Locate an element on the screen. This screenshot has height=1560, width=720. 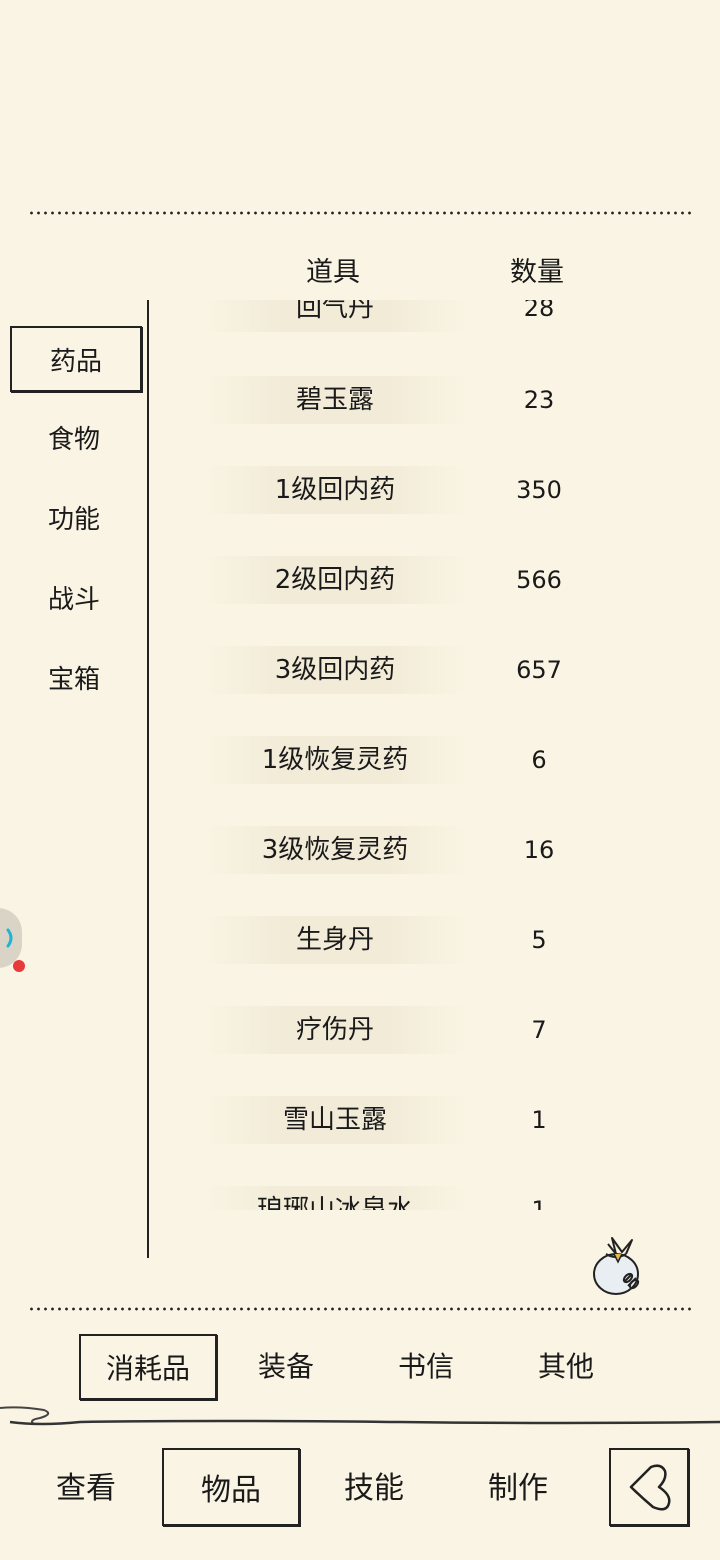
tab-label: 其他 is located at coordinates (565, 1366).